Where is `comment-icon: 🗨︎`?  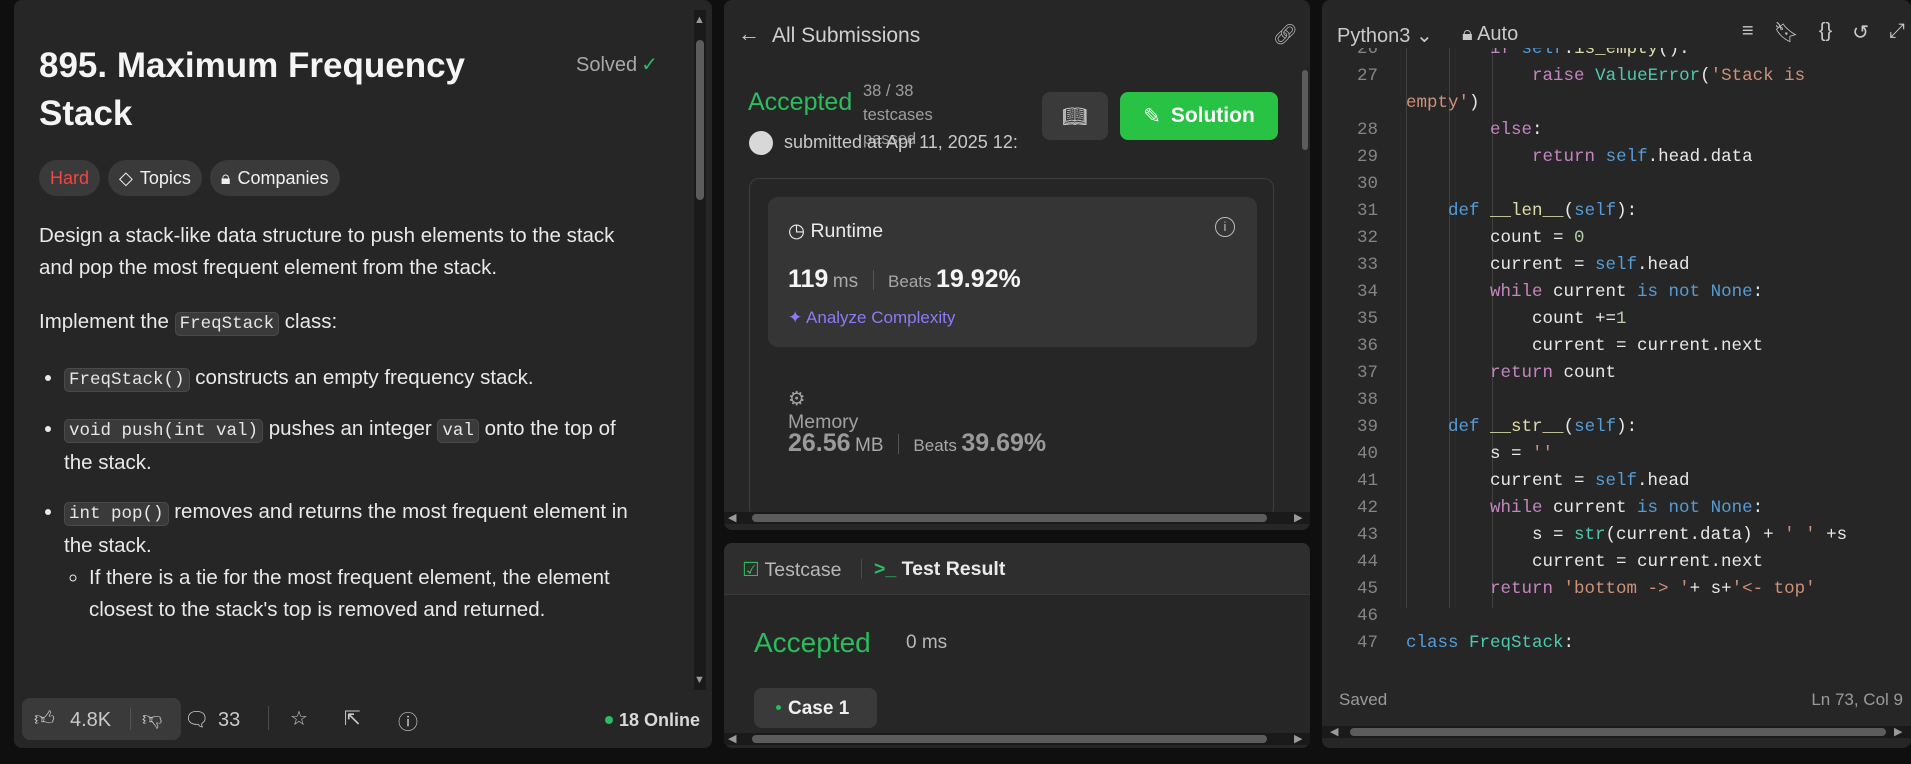
comment-icon: 🗨︎ is located at coordinates (196, 719).